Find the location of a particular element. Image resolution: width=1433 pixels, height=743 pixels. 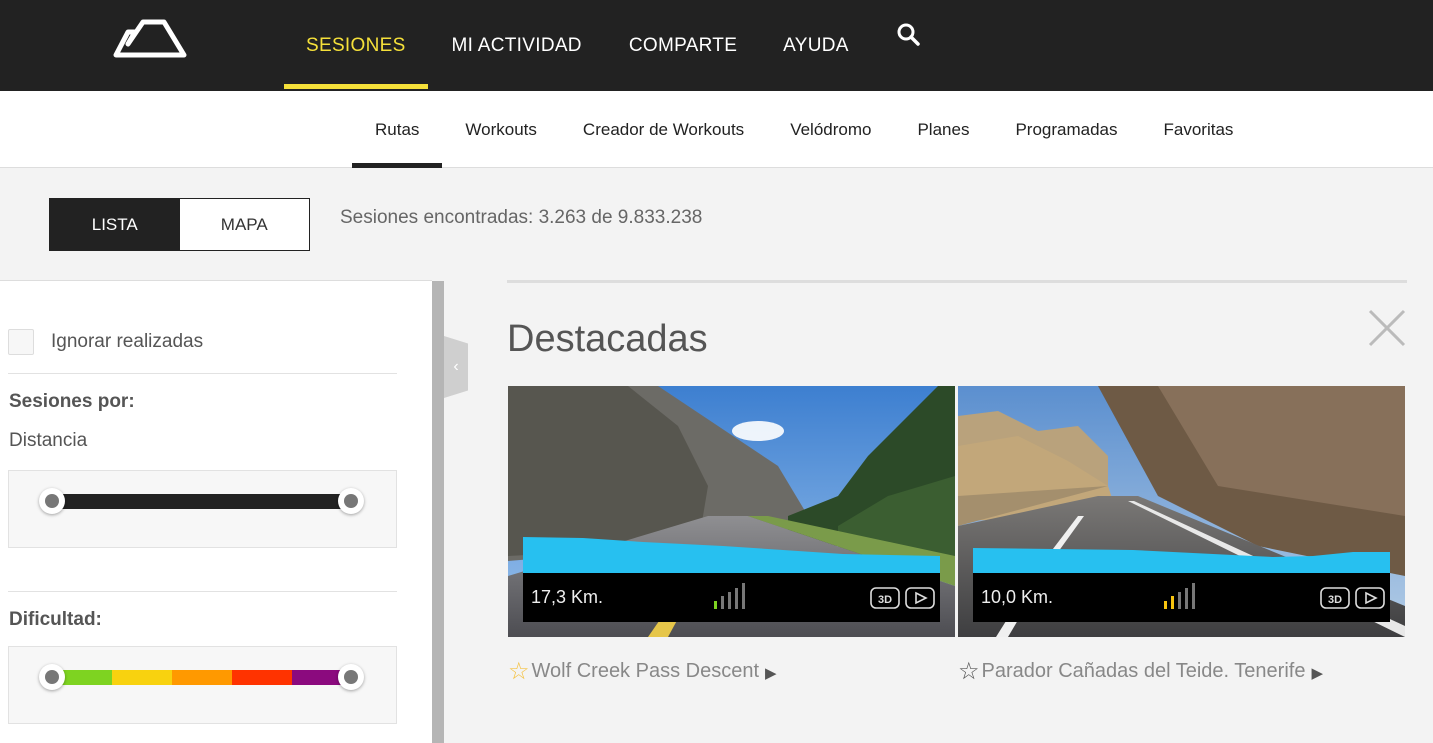

route-title: Parador Cañadas del Teide. Tenerife is located at coordinates (1143, 671).